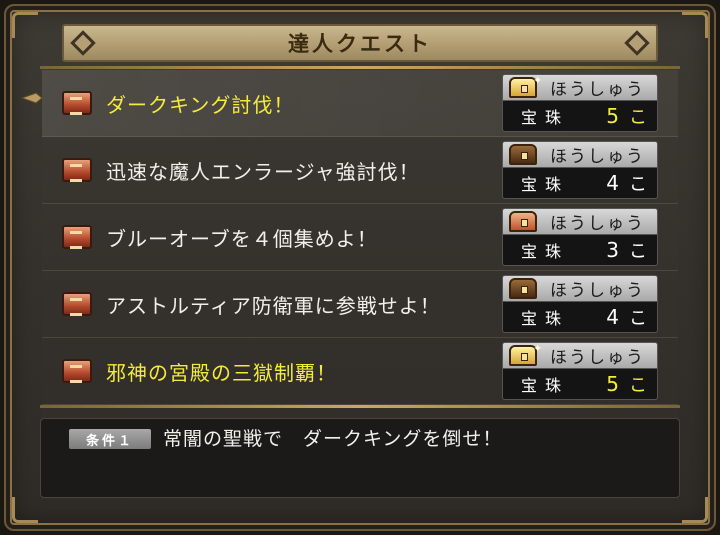 The height and width of the screenshot is (535, 720). What do you see at coordinates (242, 238) in the screenshot?
I see `quest-name: ブルーオーブを４個集めよ！` at bounding box center [242, 238].